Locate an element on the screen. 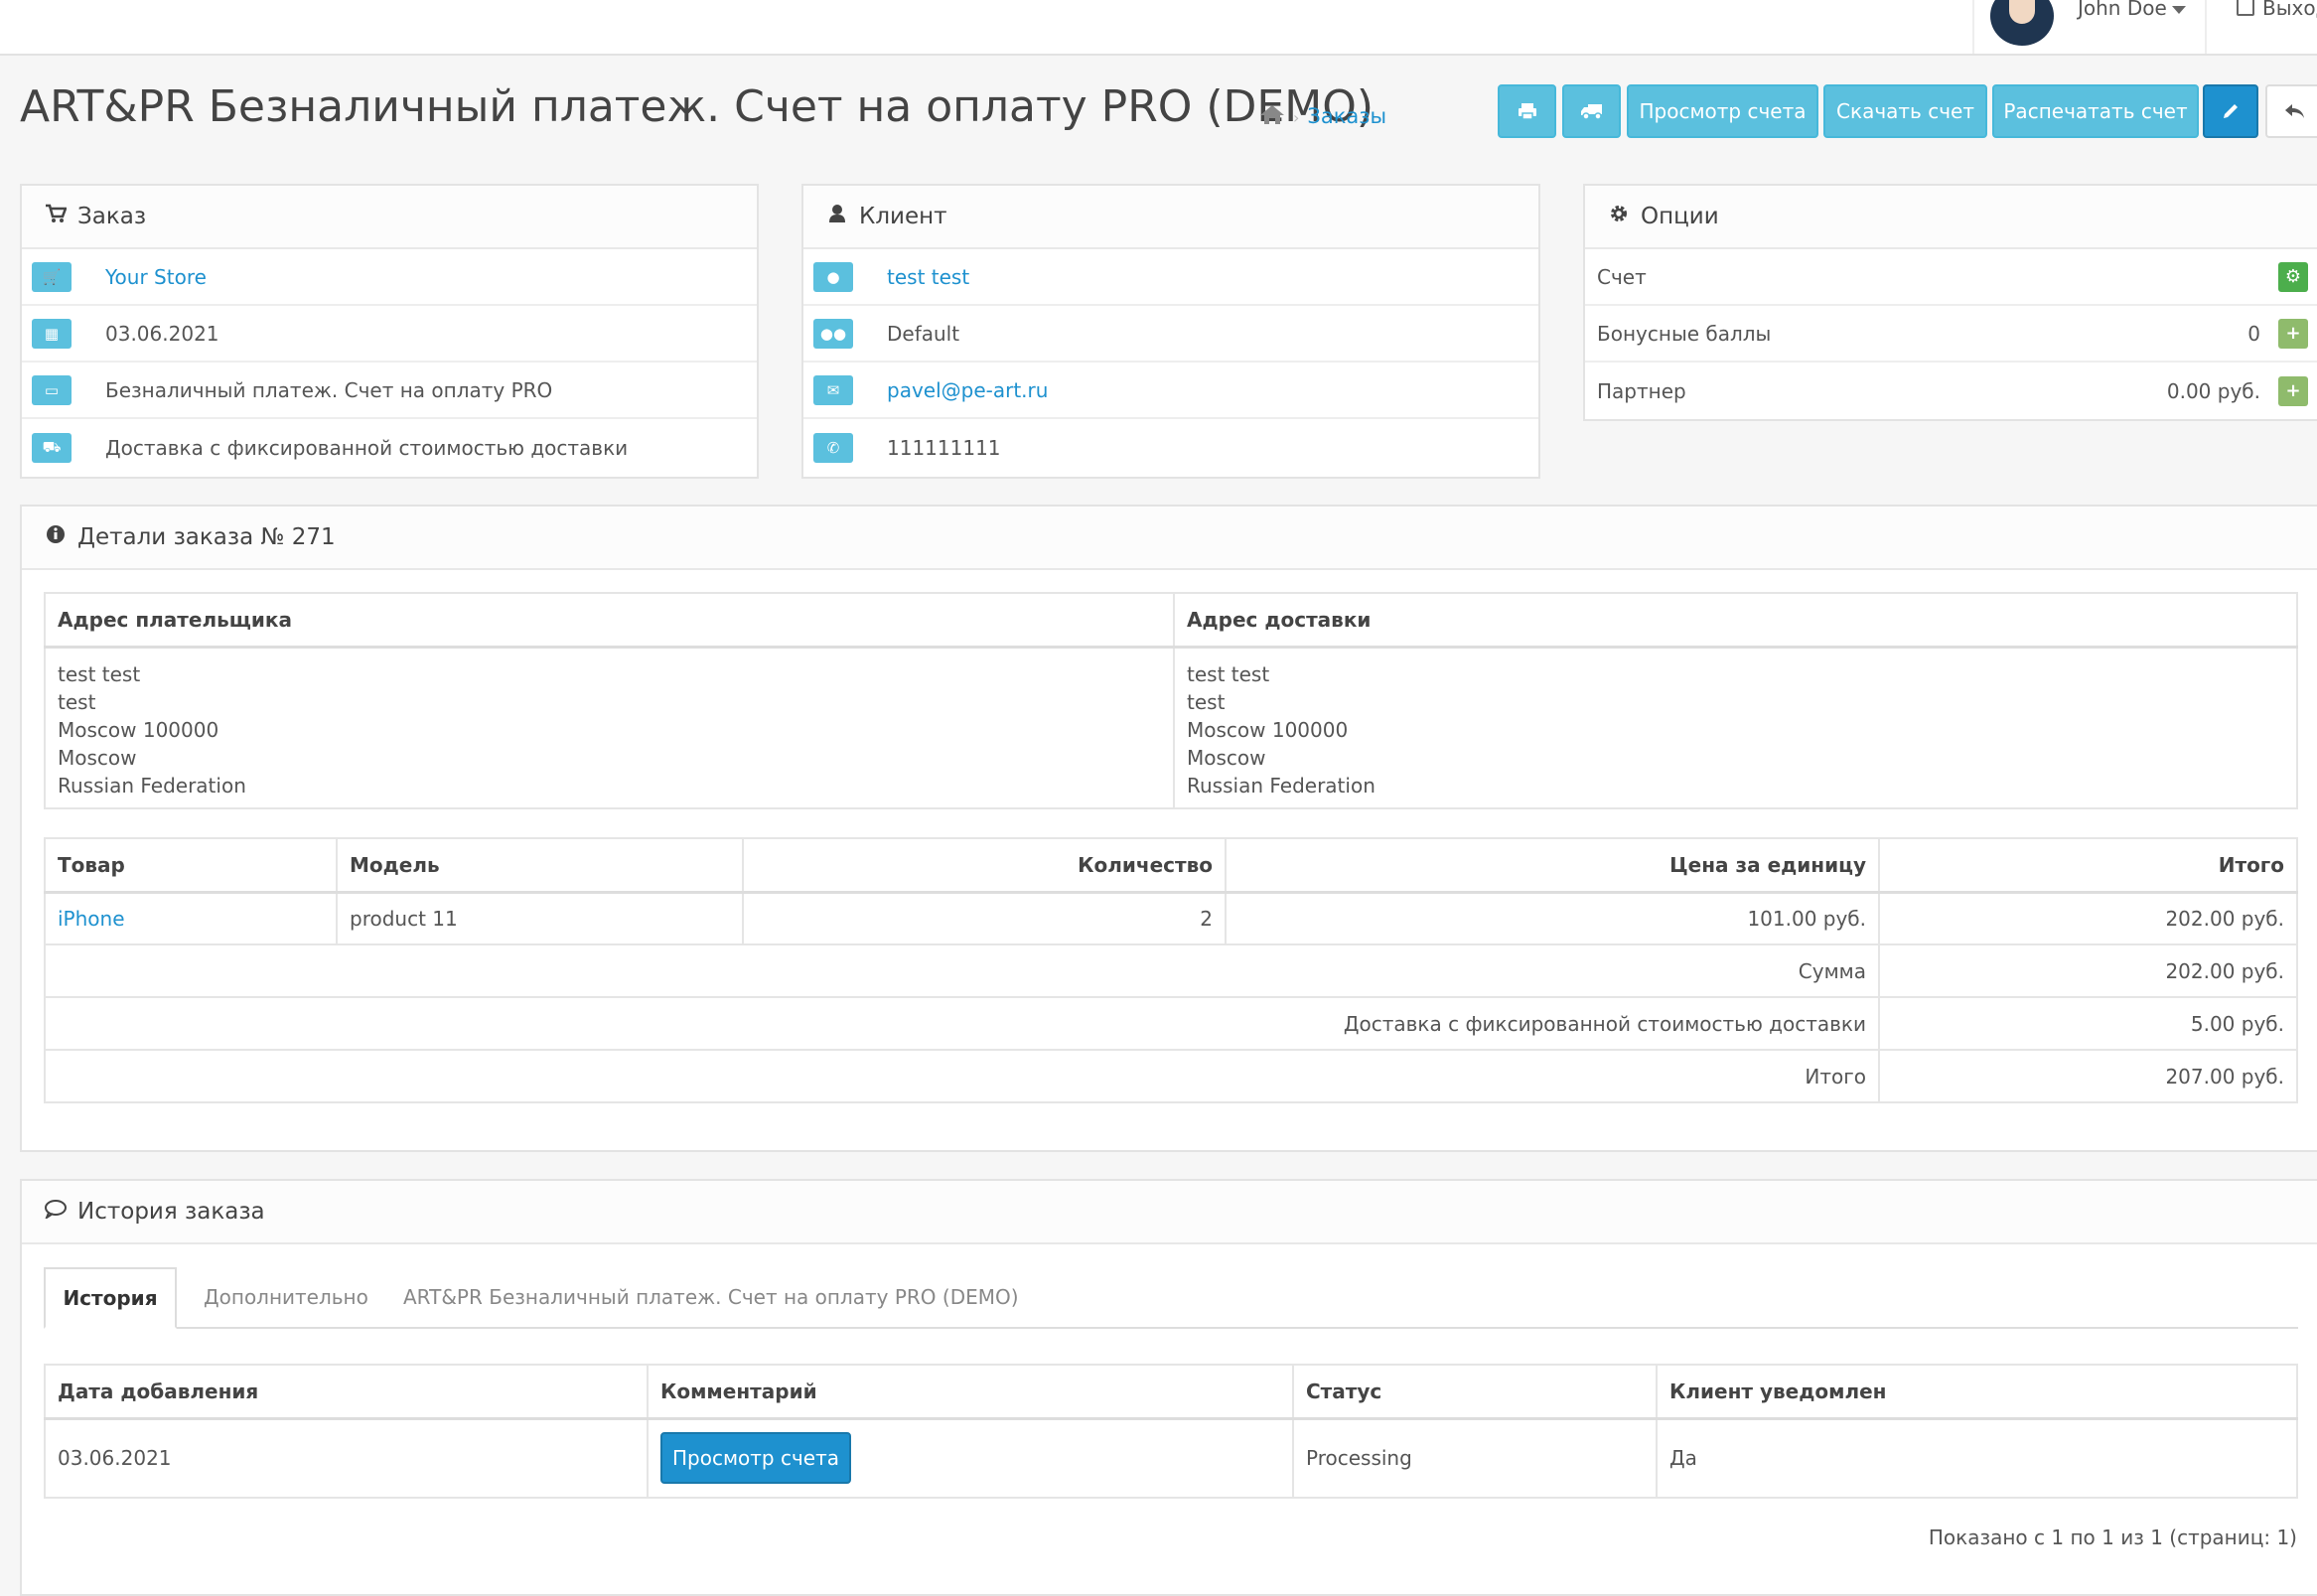  col-customer-notified: Клиент уведомлен is located at coordinates (1977, 1392).